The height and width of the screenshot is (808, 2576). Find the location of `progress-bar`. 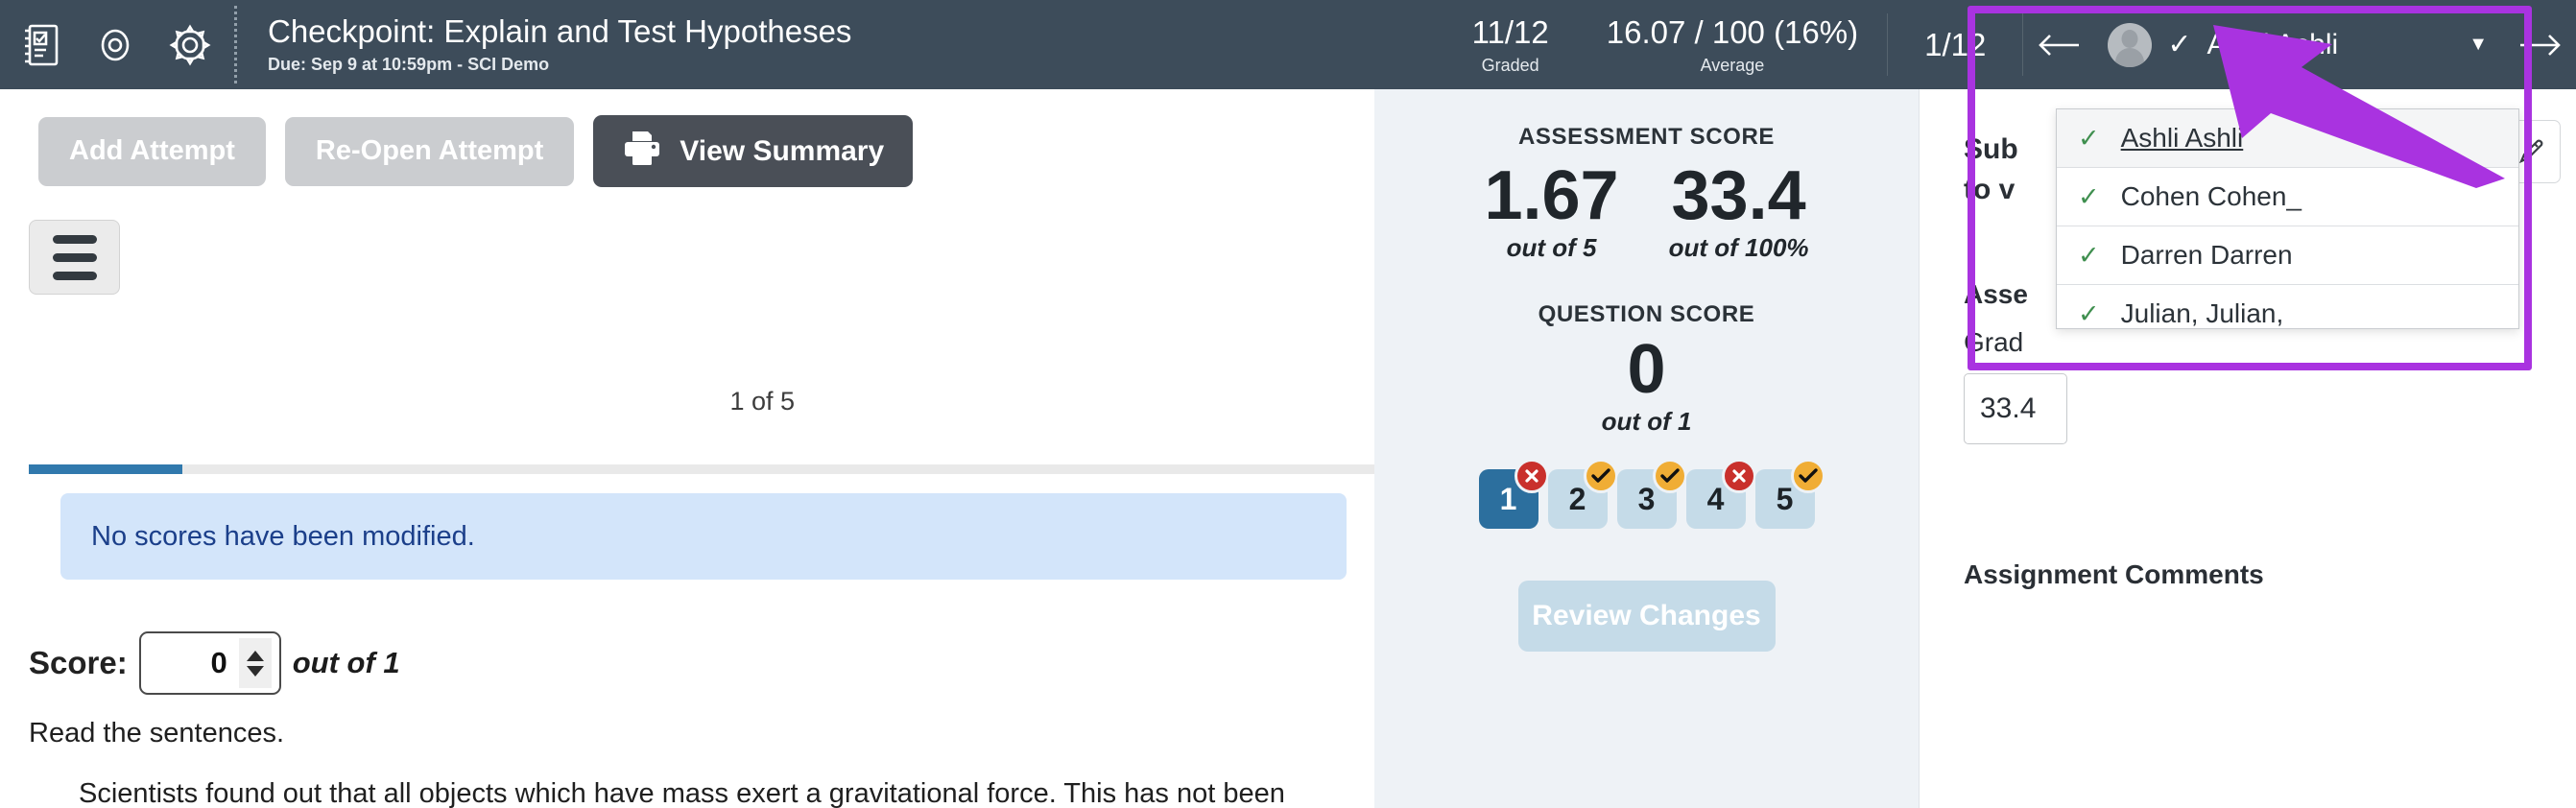

progress-bar is located at coordinates (701, 469).